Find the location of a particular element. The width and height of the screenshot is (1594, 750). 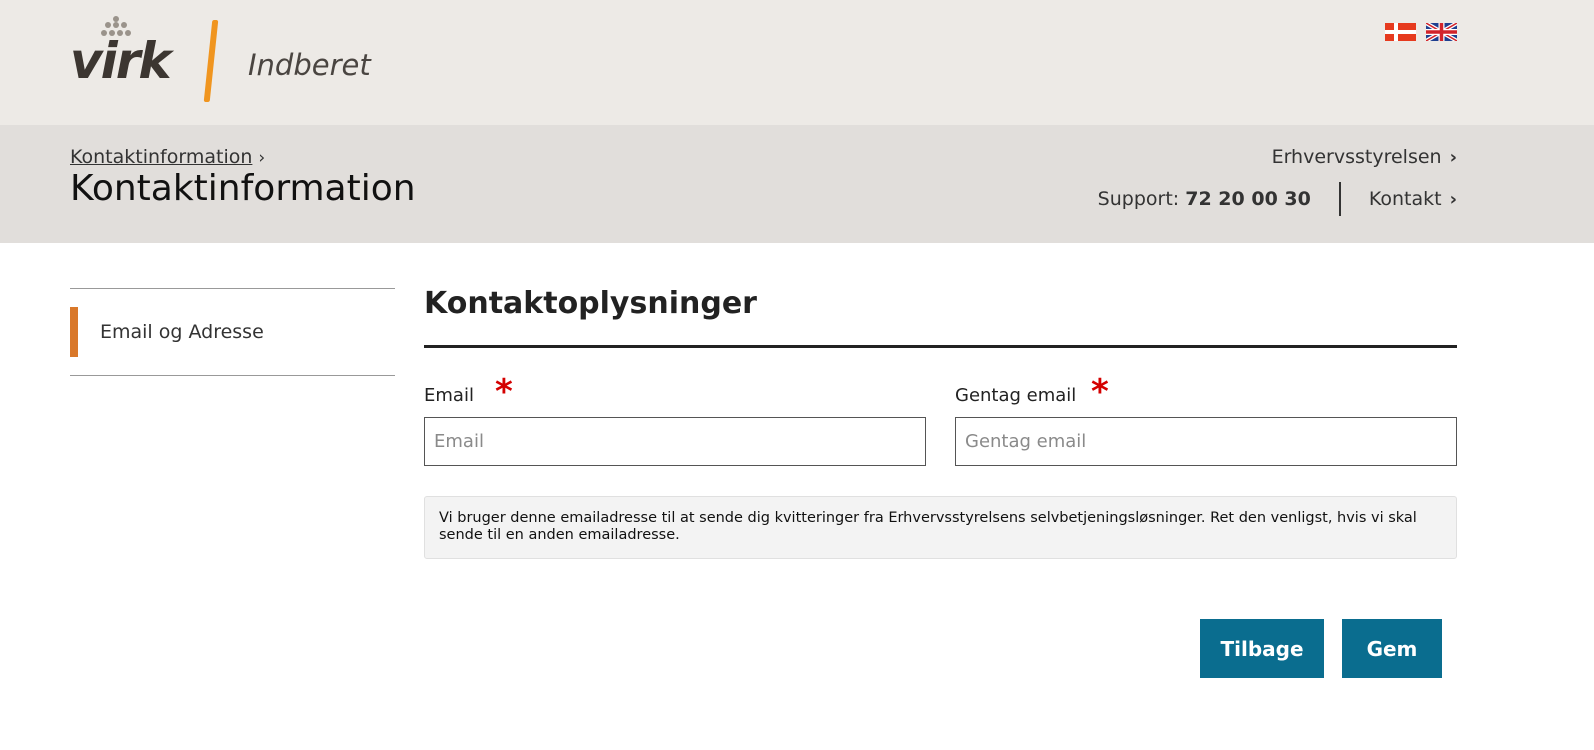

save-button: Gem is located at coordinates (1392, 648).